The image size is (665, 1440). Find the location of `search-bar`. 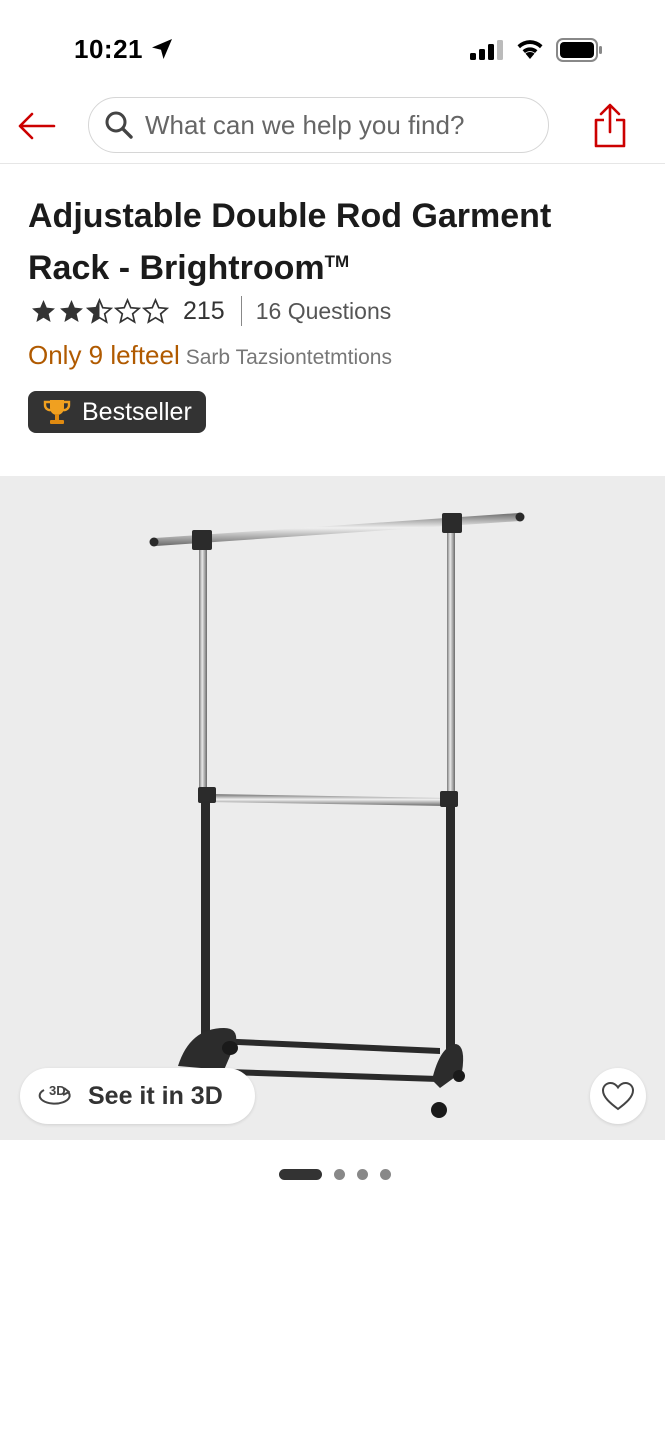

search-bar is located at coordinates (318, 125).